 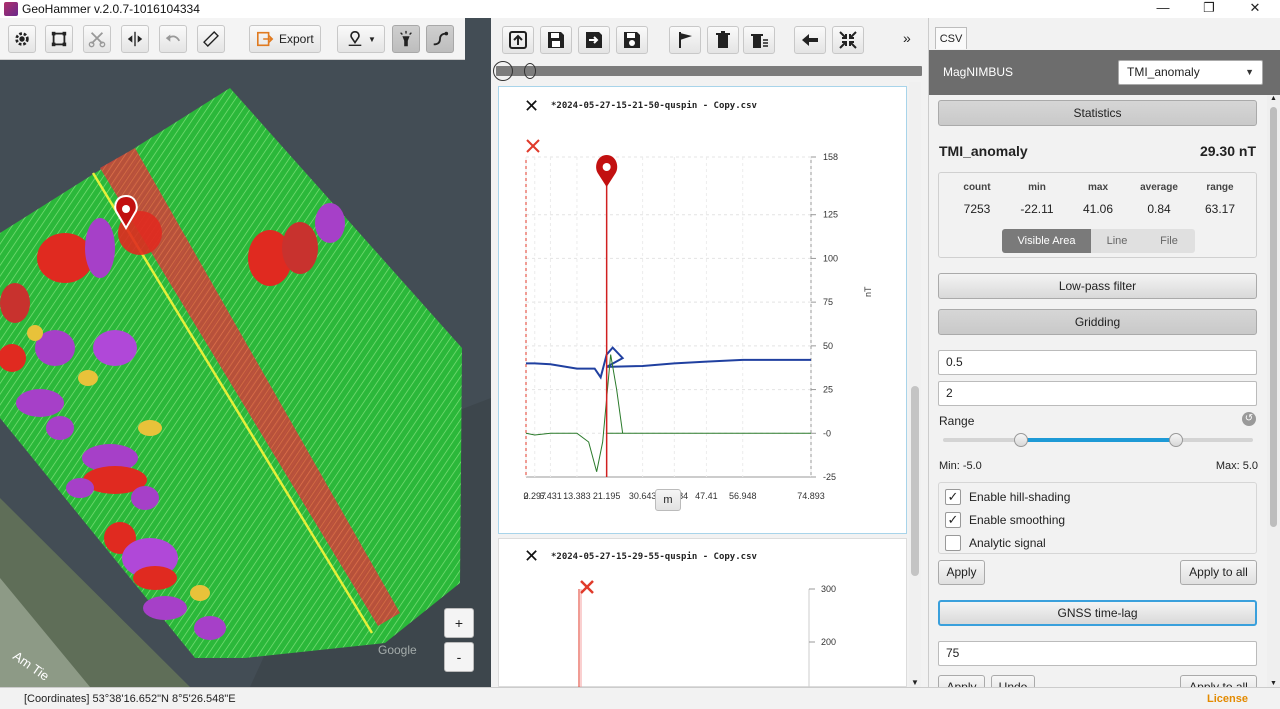 I want to click on option-smoothing: ✓ Enable smoothing, so click(x=1005, y=520).